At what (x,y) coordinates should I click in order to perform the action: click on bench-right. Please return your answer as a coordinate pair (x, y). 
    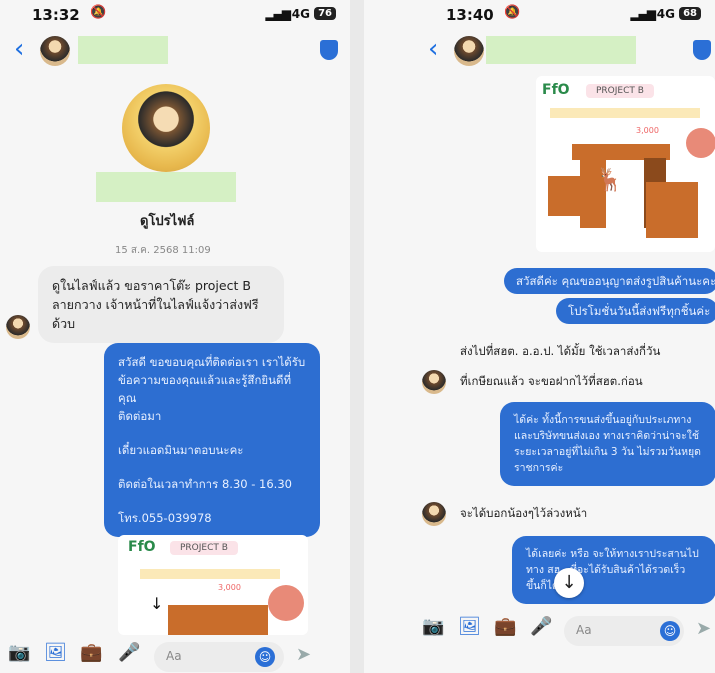
    Looking at the image, I should click on (672, 210).